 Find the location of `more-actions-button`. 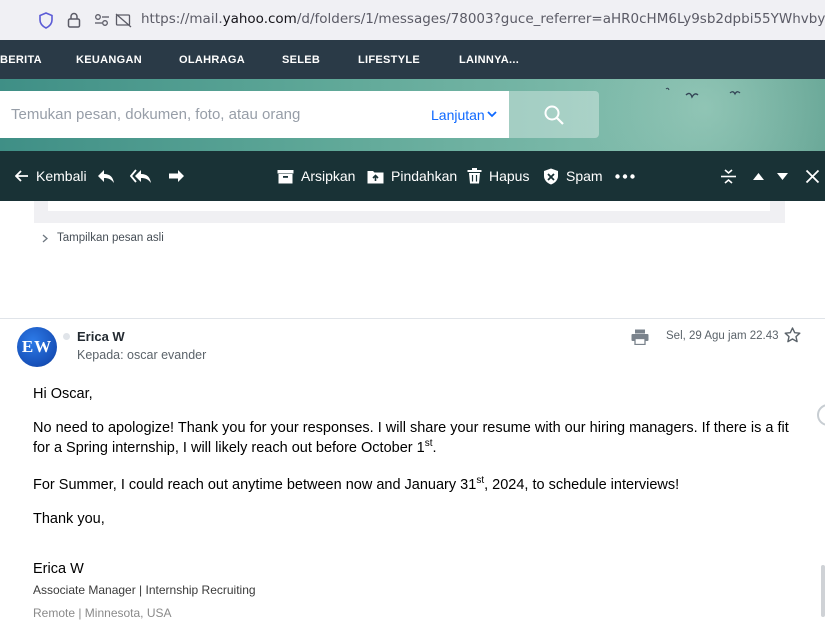

more-actions-button is located at coordinates (625, 176).